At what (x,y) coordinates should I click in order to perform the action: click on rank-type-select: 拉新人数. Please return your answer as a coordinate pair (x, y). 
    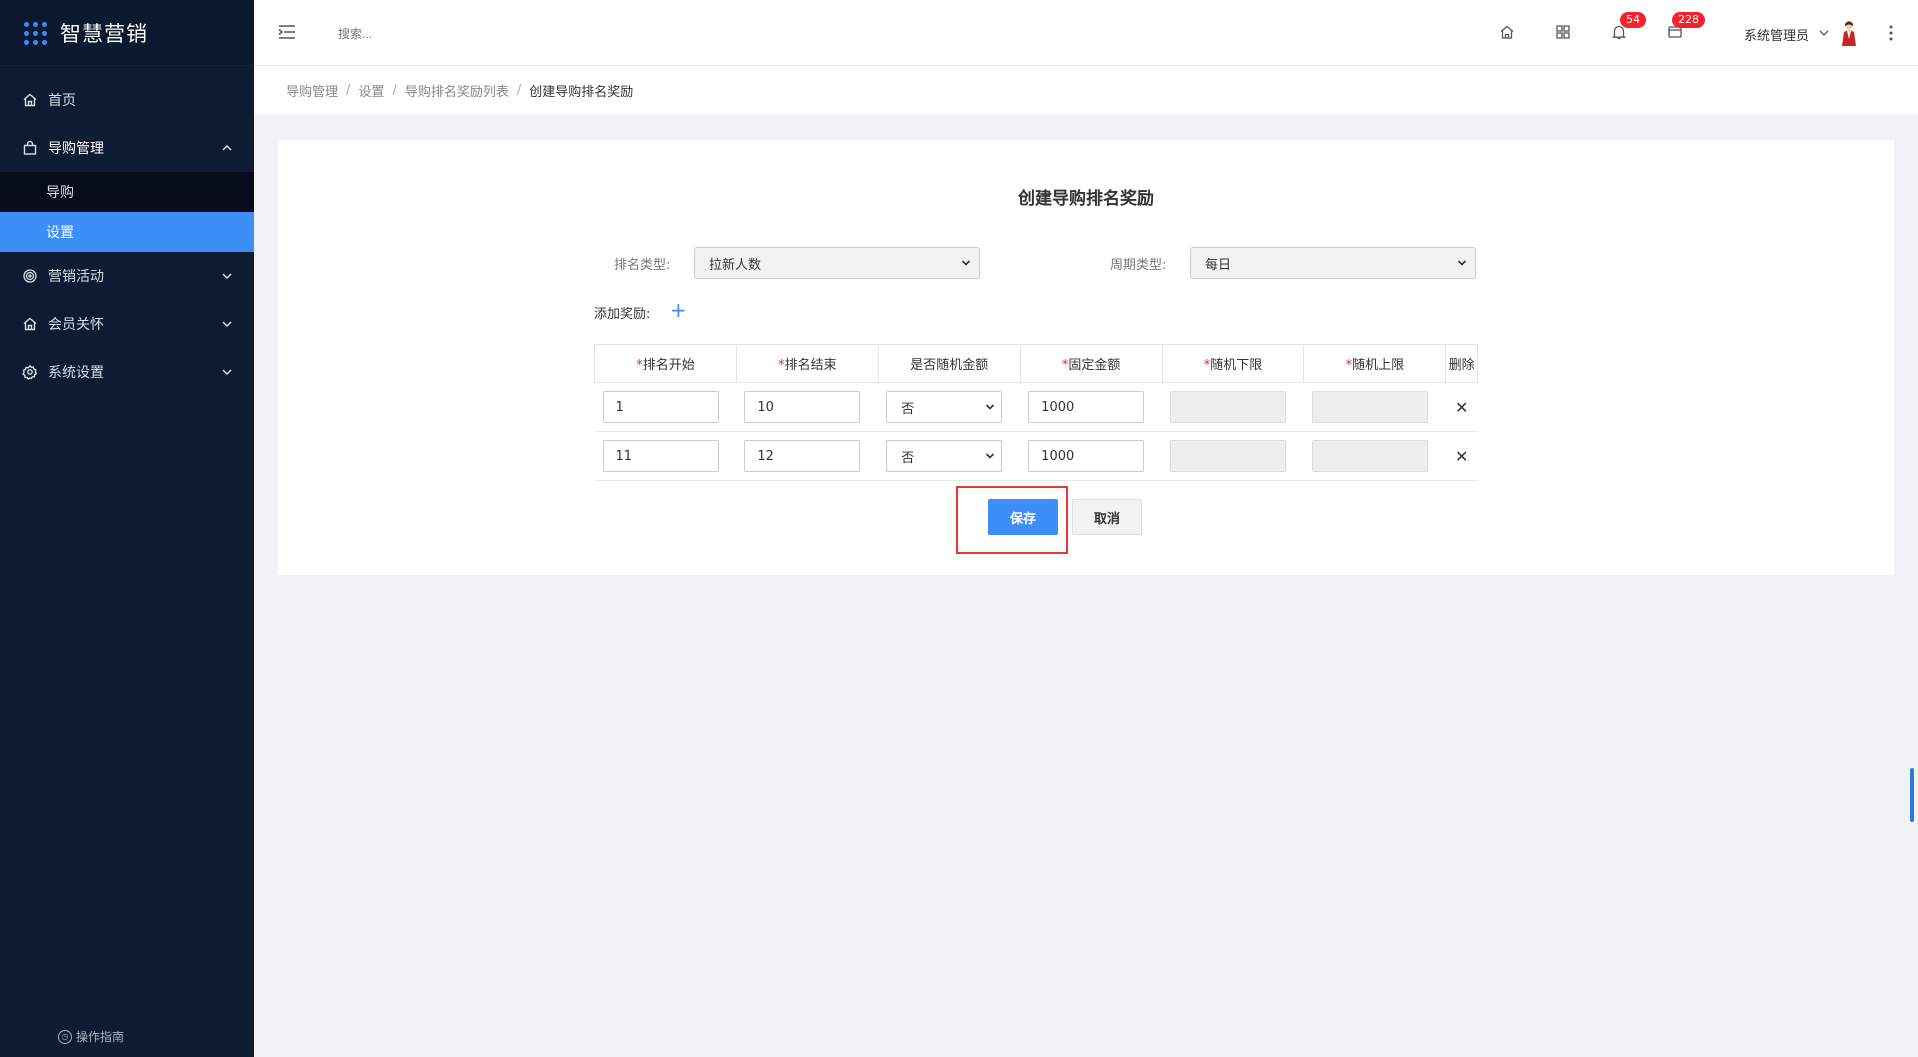
    Looking at the image, I should click on (837, 263).